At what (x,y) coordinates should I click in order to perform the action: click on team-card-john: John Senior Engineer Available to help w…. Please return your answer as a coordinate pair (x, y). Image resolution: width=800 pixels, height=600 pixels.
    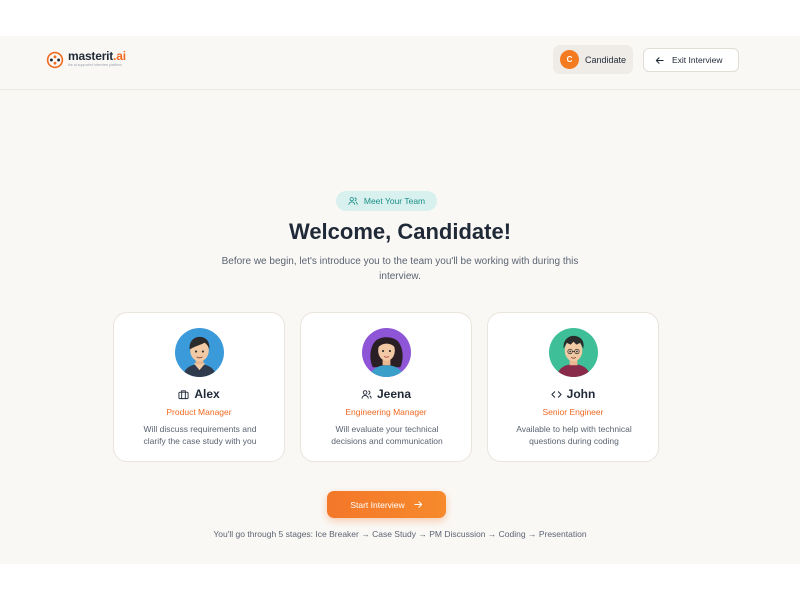
    Looking at the image, I should click on (573, 387).